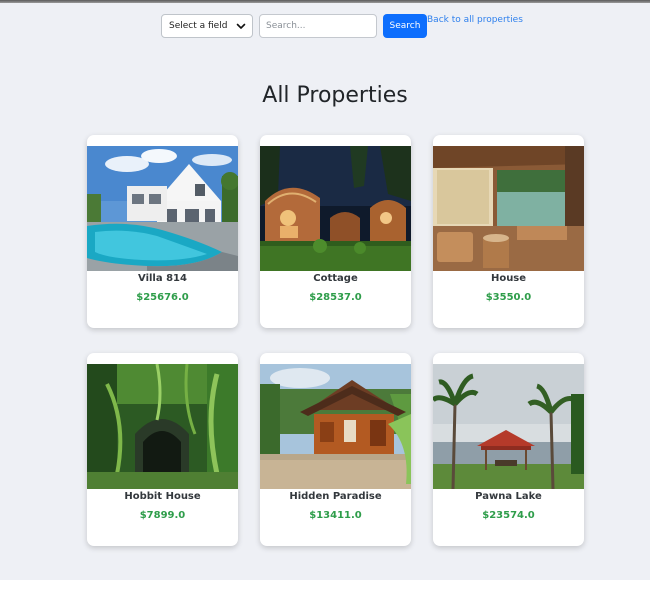 This screenshot has height=597, width=650. What do you see at coordinates (508, 496) in the screenshot?
I see `property-name: Pawna Lake` at bounding box center [508, 496].